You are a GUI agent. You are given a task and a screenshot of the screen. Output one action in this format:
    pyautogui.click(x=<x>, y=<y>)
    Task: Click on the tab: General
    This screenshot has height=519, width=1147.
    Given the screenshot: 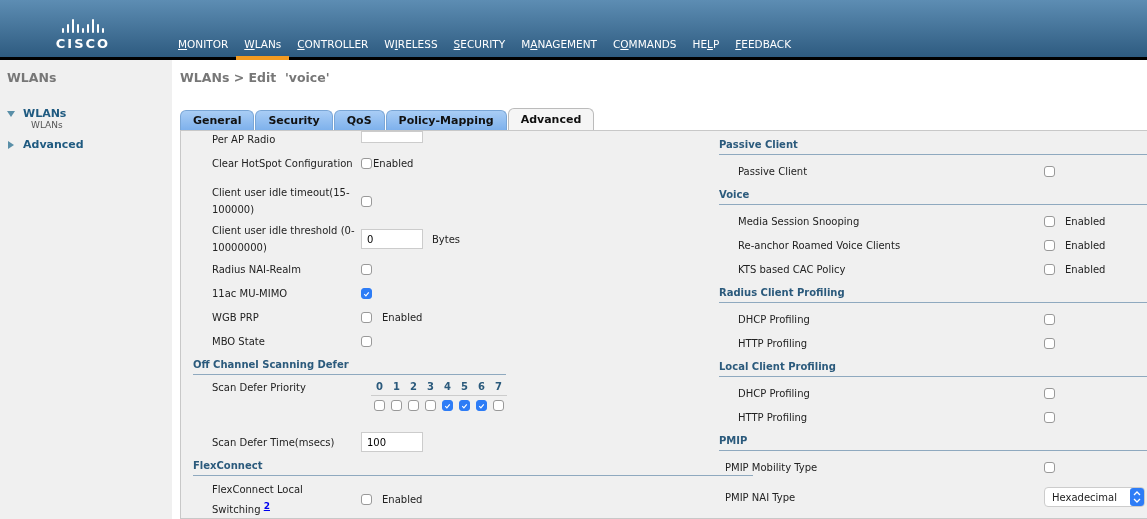 What is the action you would take?
    pyautogui.click(x=217, y=120)
    